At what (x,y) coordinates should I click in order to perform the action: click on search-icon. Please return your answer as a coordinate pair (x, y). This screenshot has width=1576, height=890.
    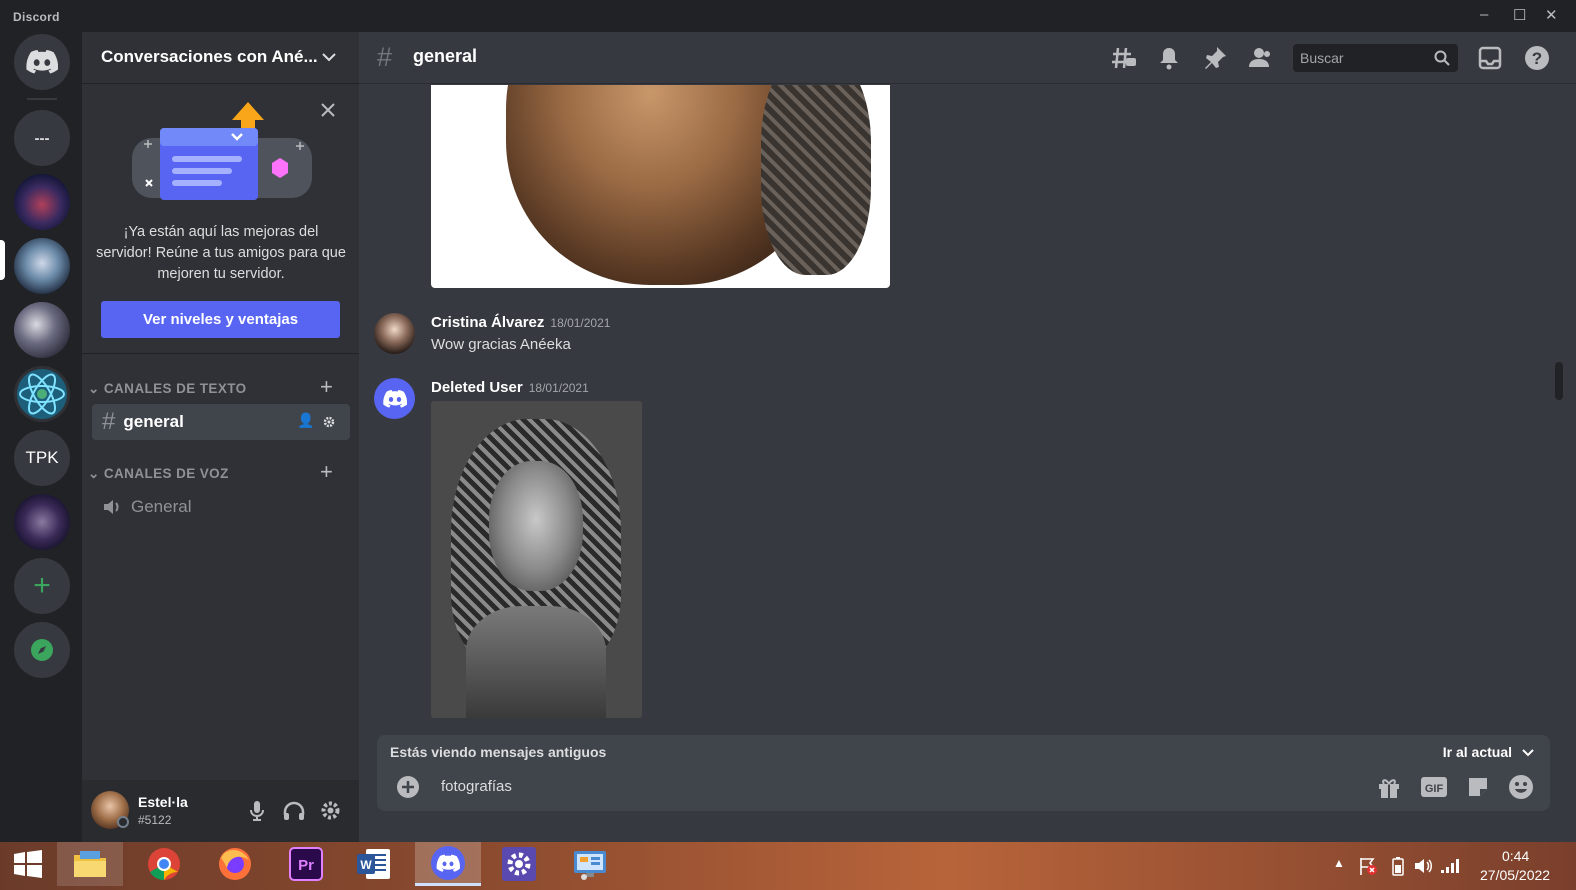
    Looking at the image, I should click on (1442, 58).